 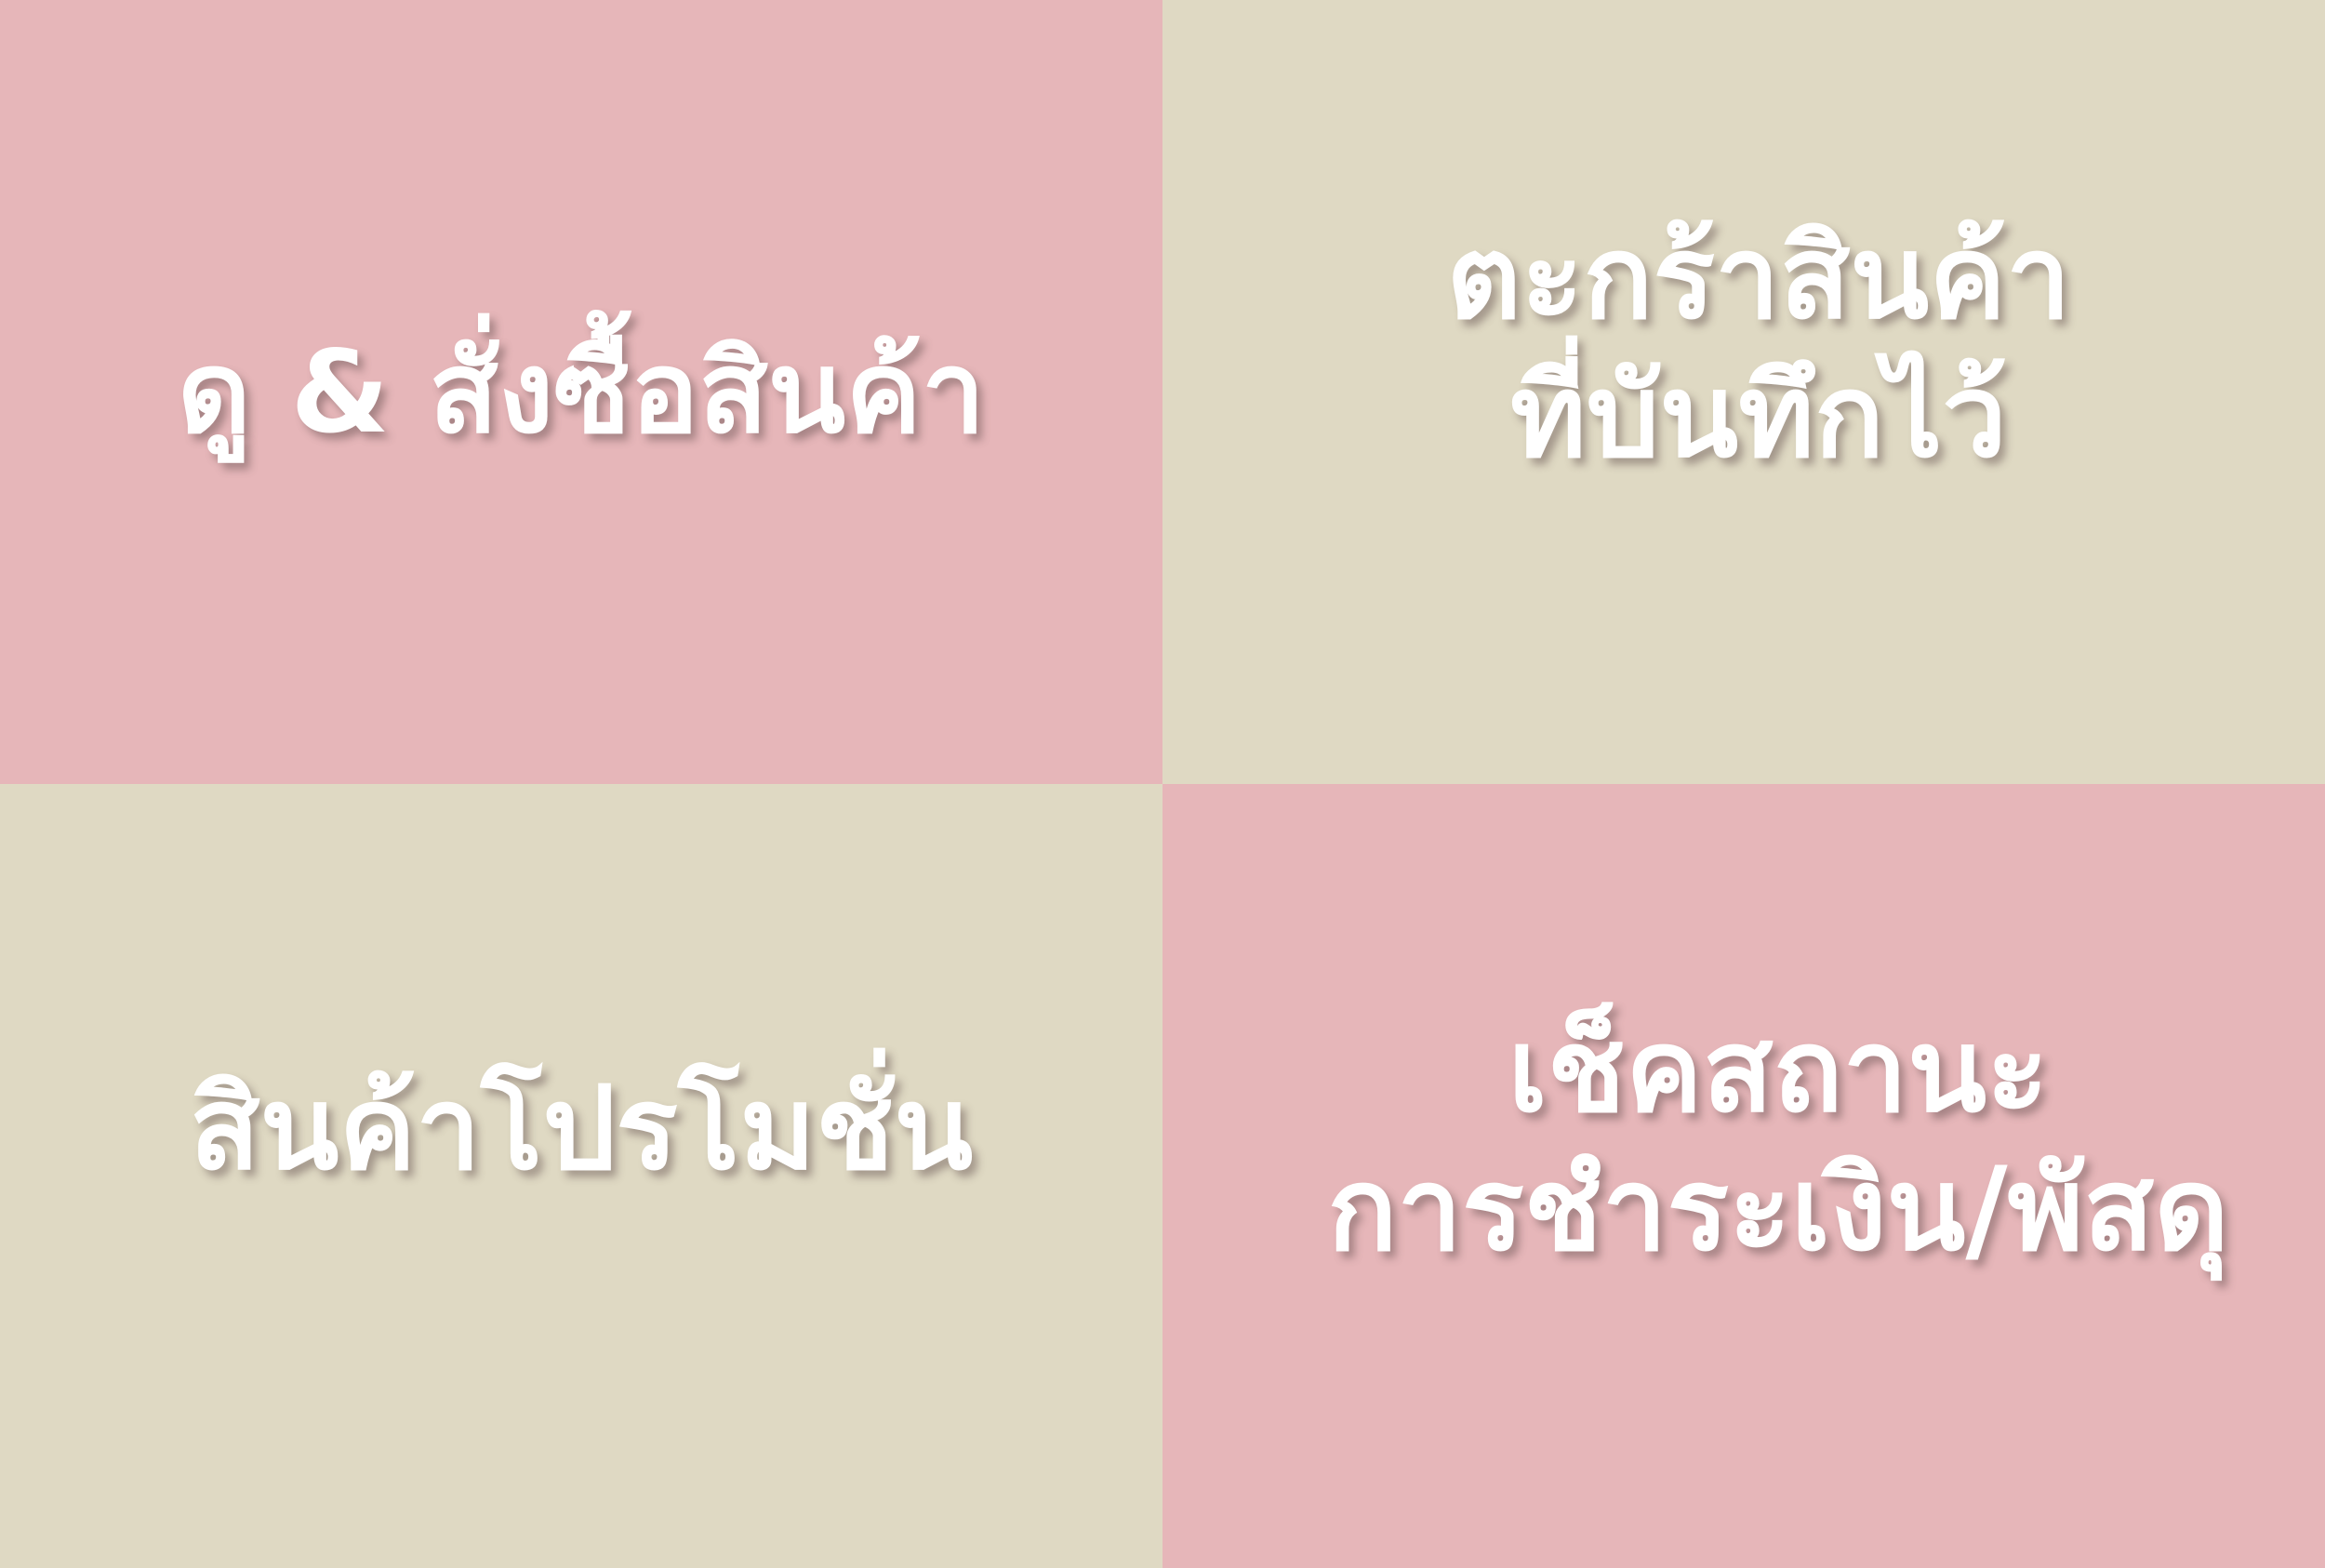 I want to click on tile-label-line: ที่บันทึกไว้, so click(x=1758, y=416).